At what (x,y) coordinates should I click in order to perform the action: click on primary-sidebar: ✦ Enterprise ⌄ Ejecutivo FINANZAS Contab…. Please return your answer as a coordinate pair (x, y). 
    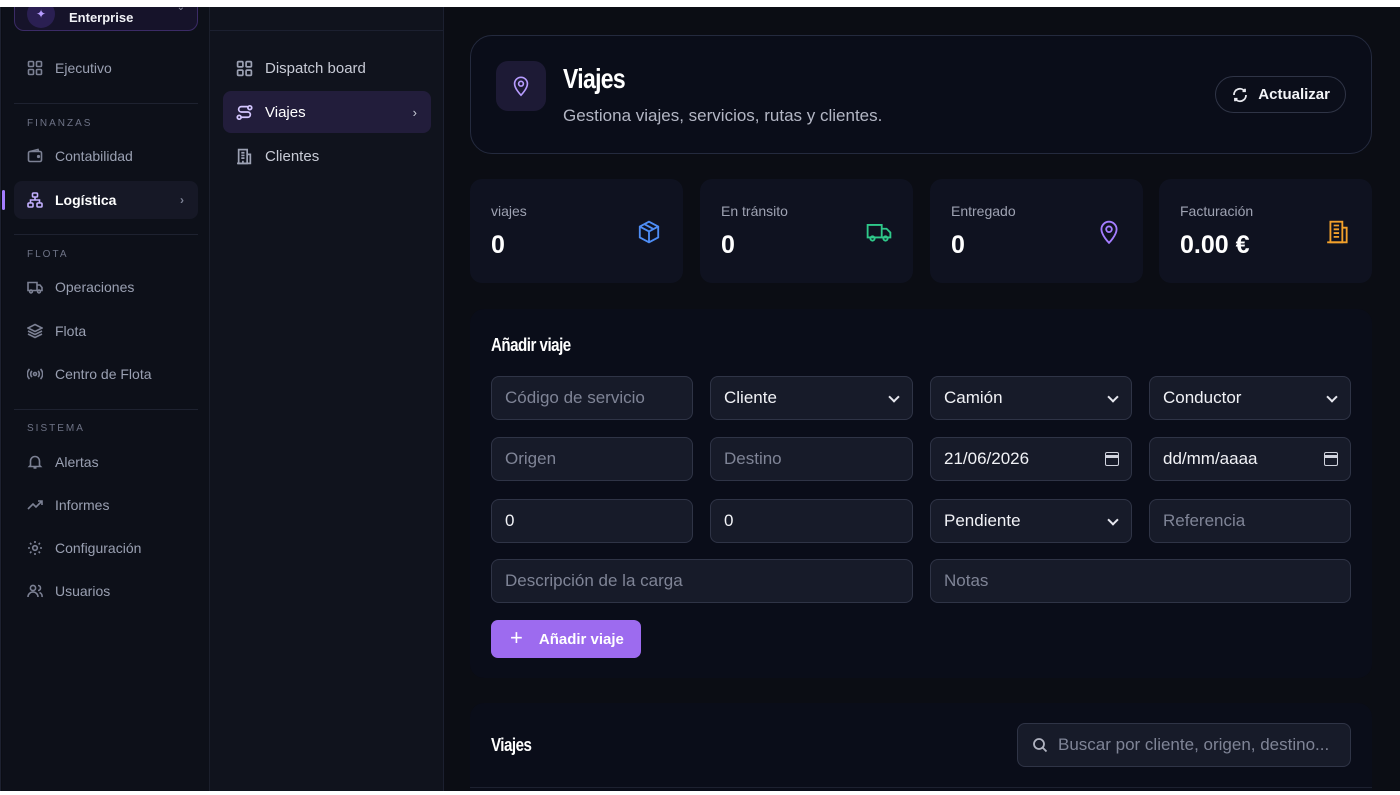
    Looking at the image, I should click on (106, 399).